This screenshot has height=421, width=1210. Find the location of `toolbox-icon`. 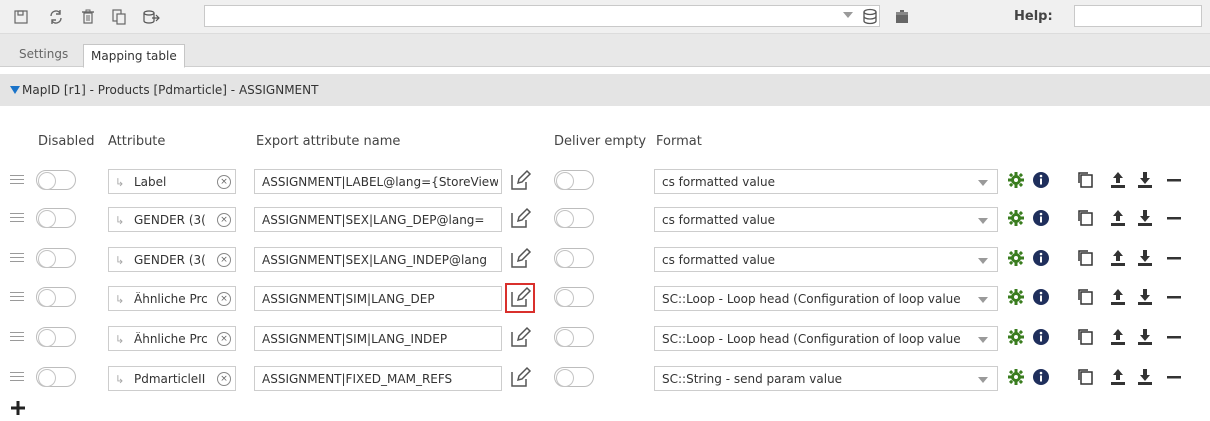

toolbox-icon is located at coordinates (902, 17).